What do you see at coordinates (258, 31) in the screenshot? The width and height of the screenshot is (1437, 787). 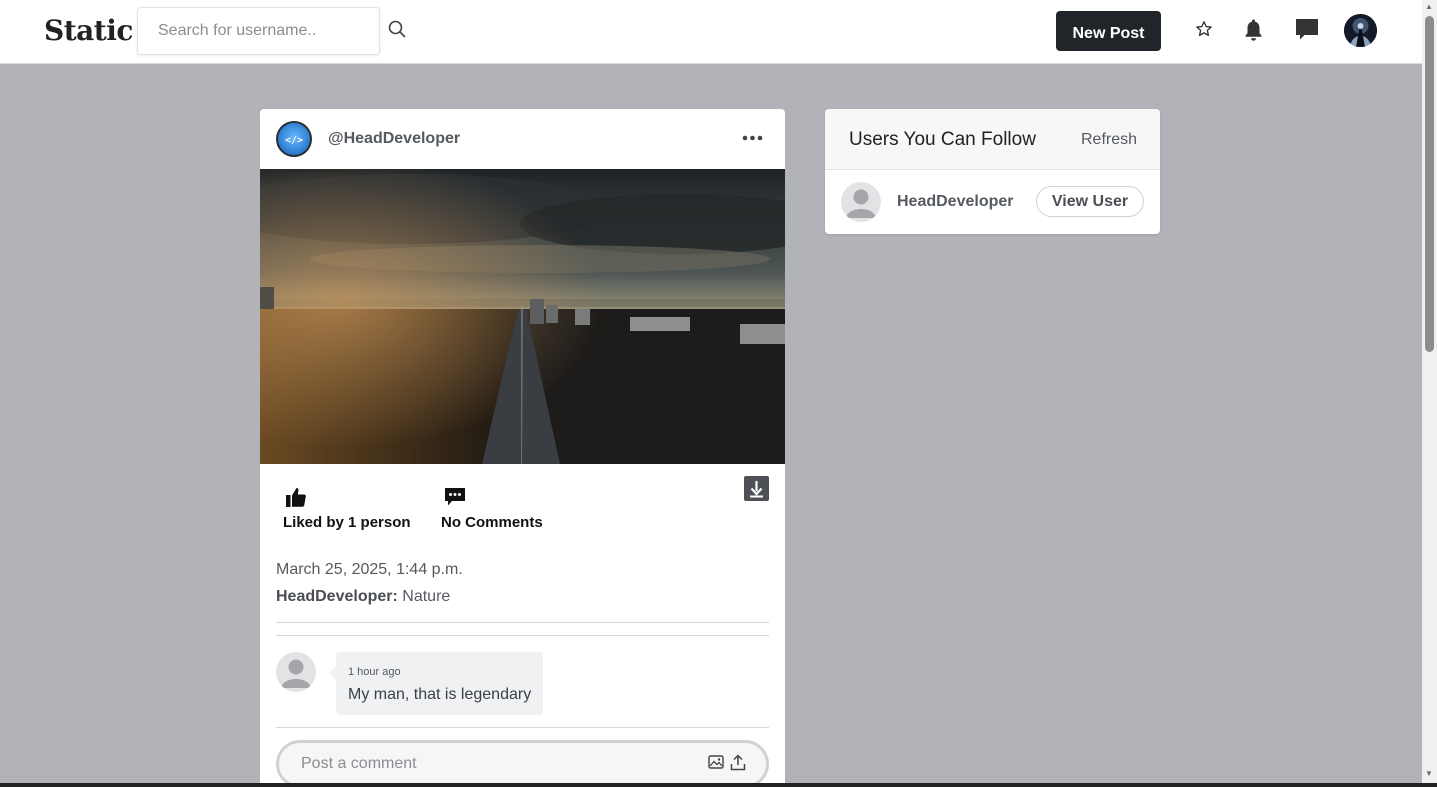 I see `search-input` at bounding box center [258, 31].